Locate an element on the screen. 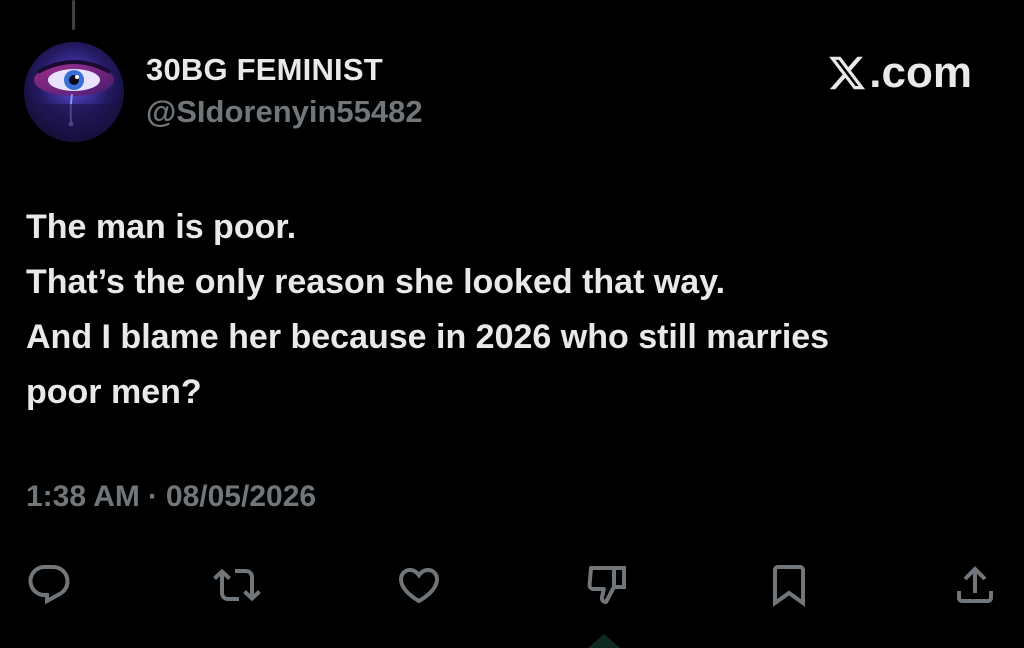 Image resolution: width=1024 pixels, height=648 pixels. downvote-button is located at coordinates (607, 585).